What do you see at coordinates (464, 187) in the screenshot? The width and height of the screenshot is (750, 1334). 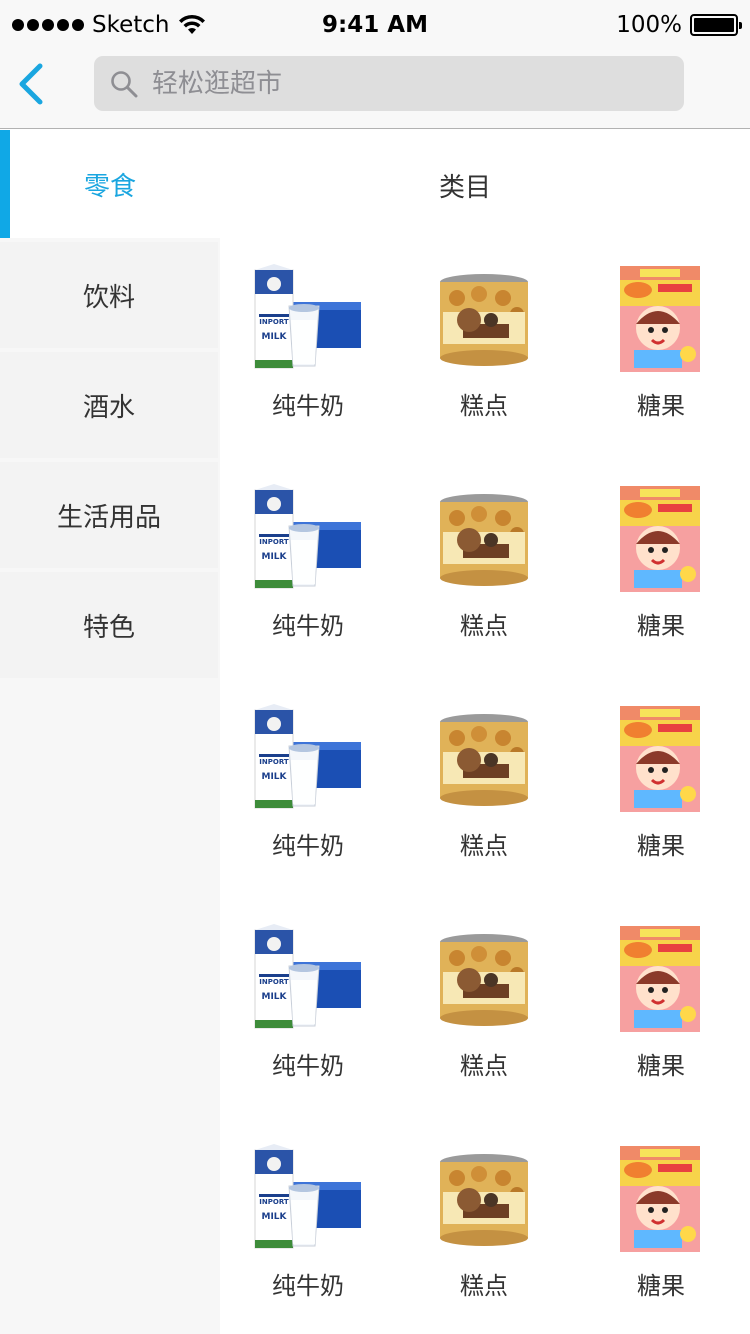 I see `content-title: 类目` at bounding box center [464, 187].